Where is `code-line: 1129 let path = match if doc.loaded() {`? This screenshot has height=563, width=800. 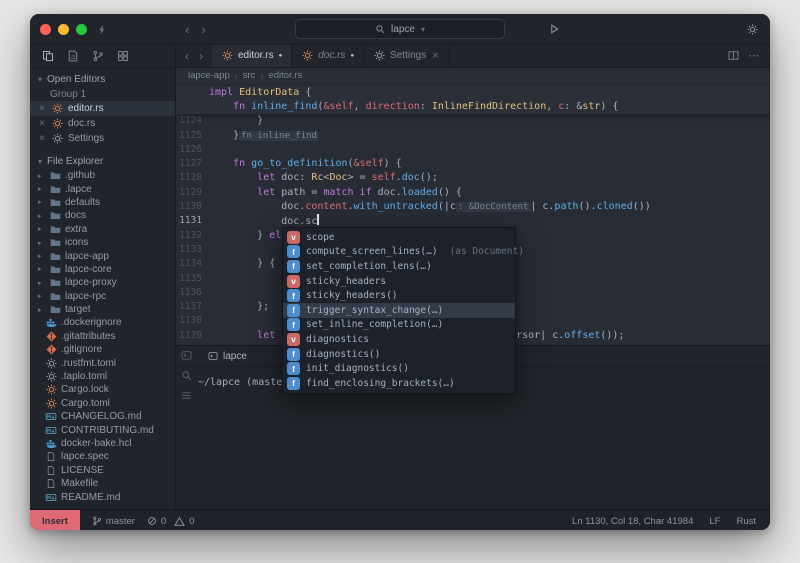 code-line: 1129 let path = match if doc.loaded() { is located at coordinates (473, 193).